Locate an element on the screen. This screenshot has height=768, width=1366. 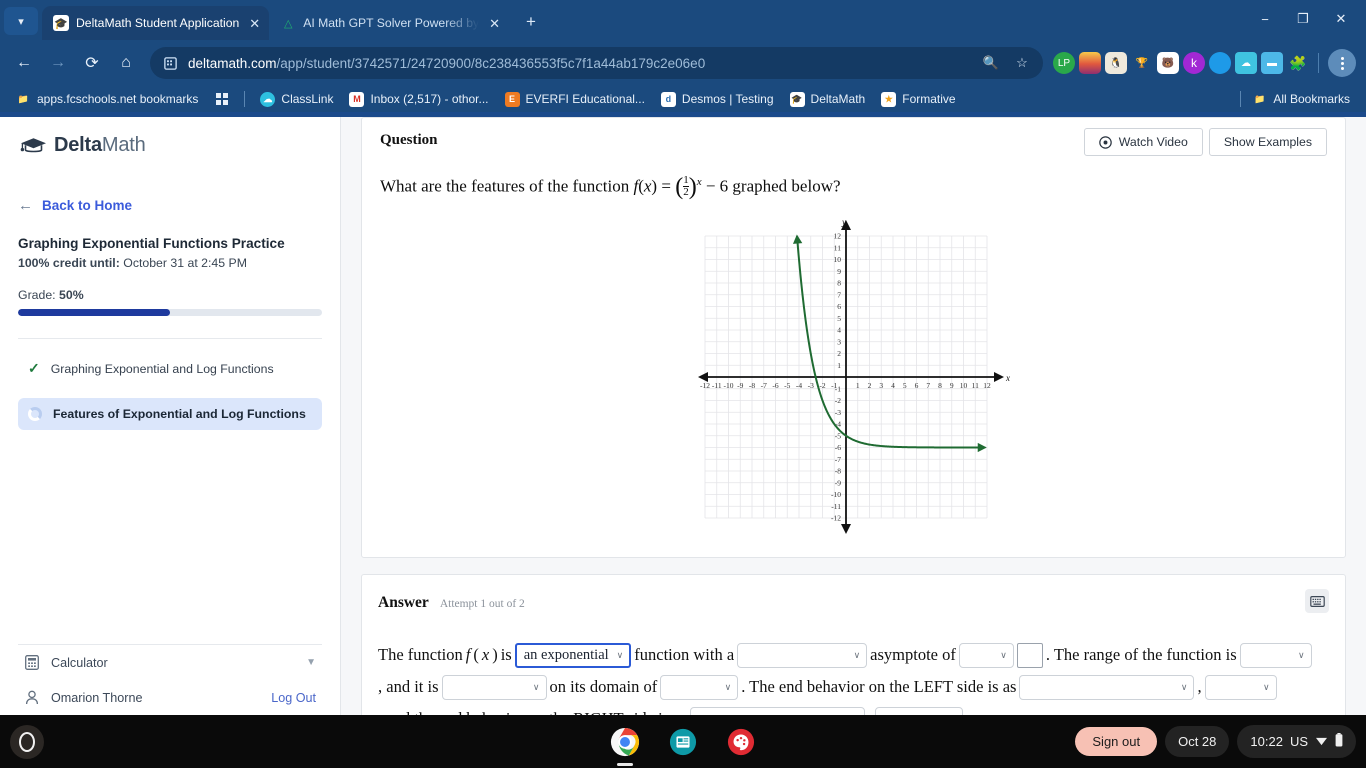
panda-icon: 🐻 is located at coordinates (1168, 63).